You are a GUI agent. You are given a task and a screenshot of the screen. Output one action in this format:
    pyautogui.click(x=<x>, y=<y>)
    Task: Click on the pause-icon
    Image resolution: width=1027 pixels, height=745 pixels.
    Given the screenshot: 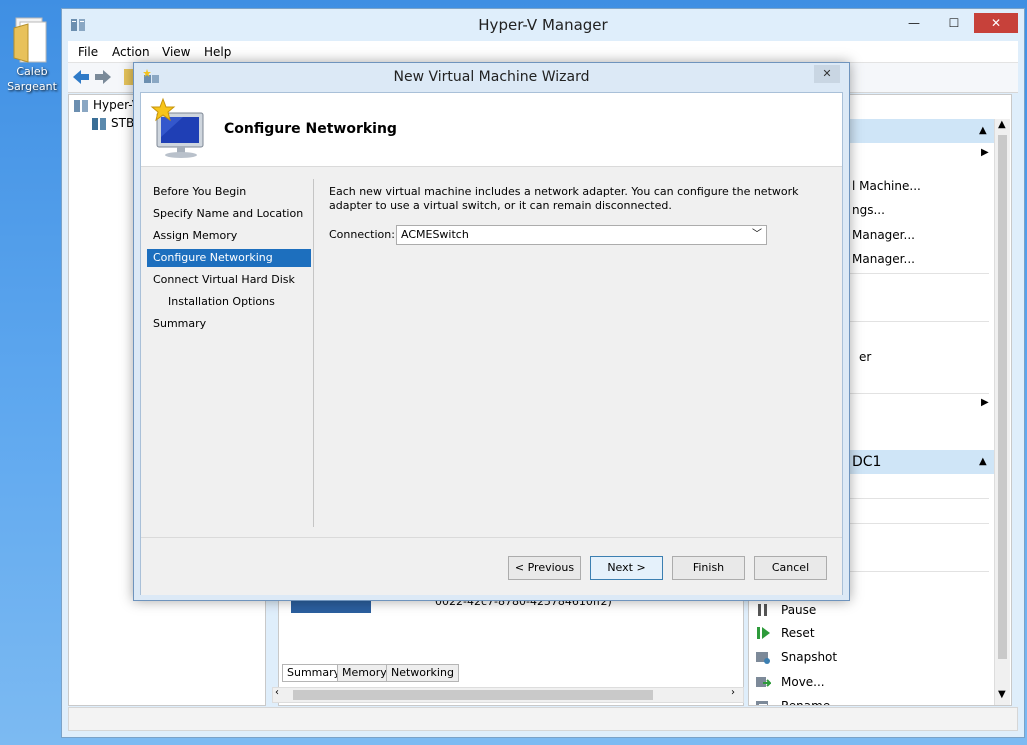 What is the action you would take?
    pyautogui.click(x=763, y=610)
    